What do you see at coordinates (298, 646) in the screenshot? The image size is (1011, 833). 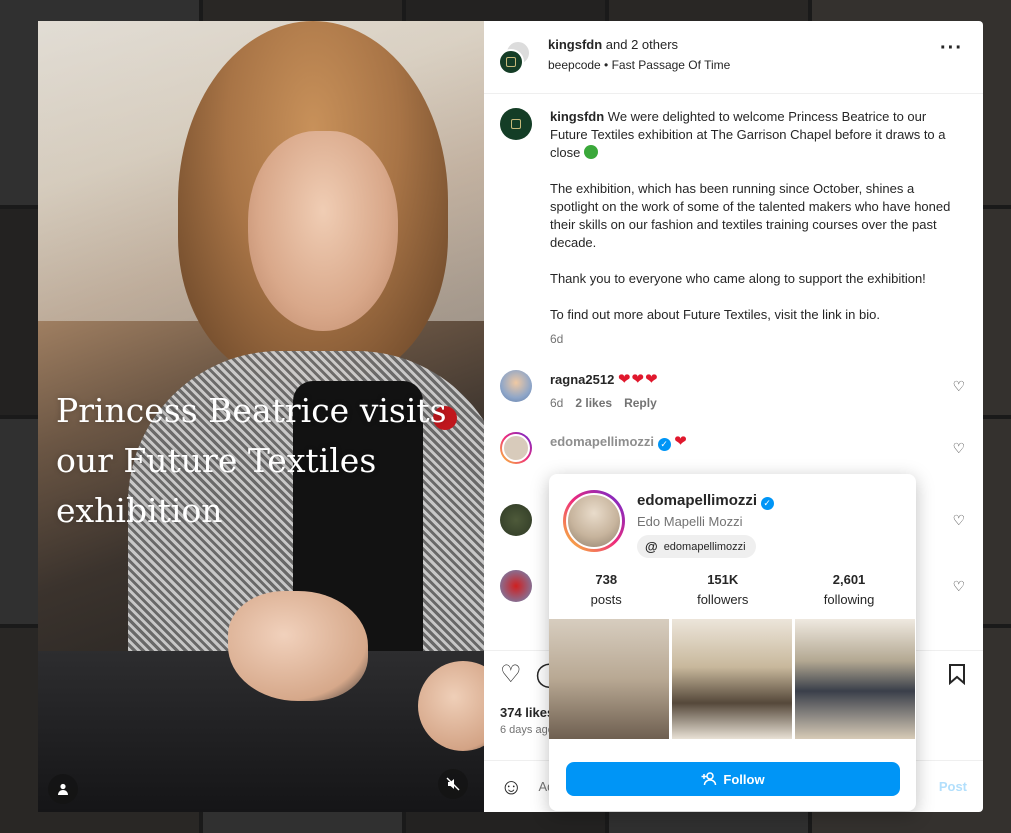 I see `video-subject-hands` at bounding box center [298, 646].